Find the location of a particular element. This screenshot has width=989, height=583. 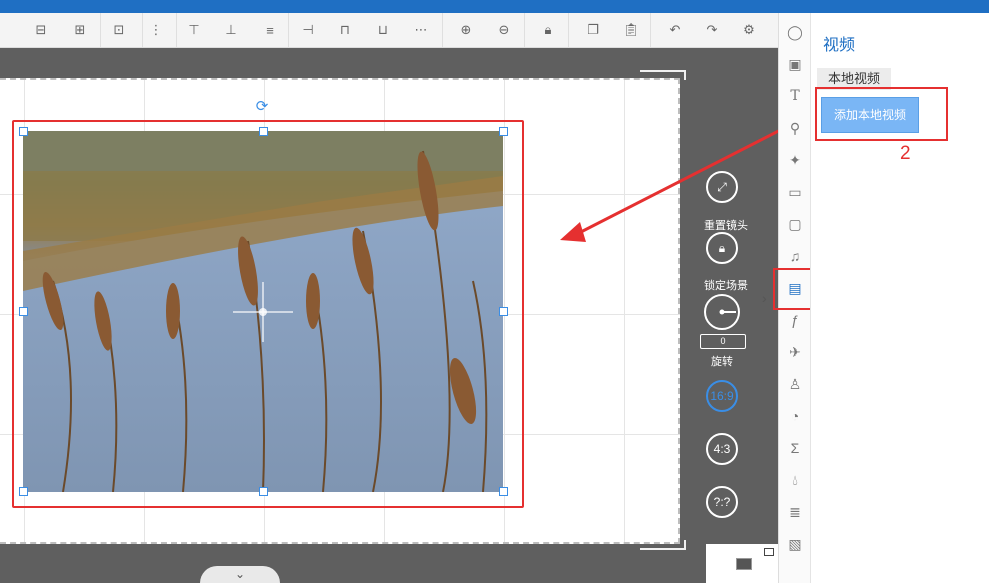

rotate-handle-icon: ⟳ is located at coordinates (262, 107).